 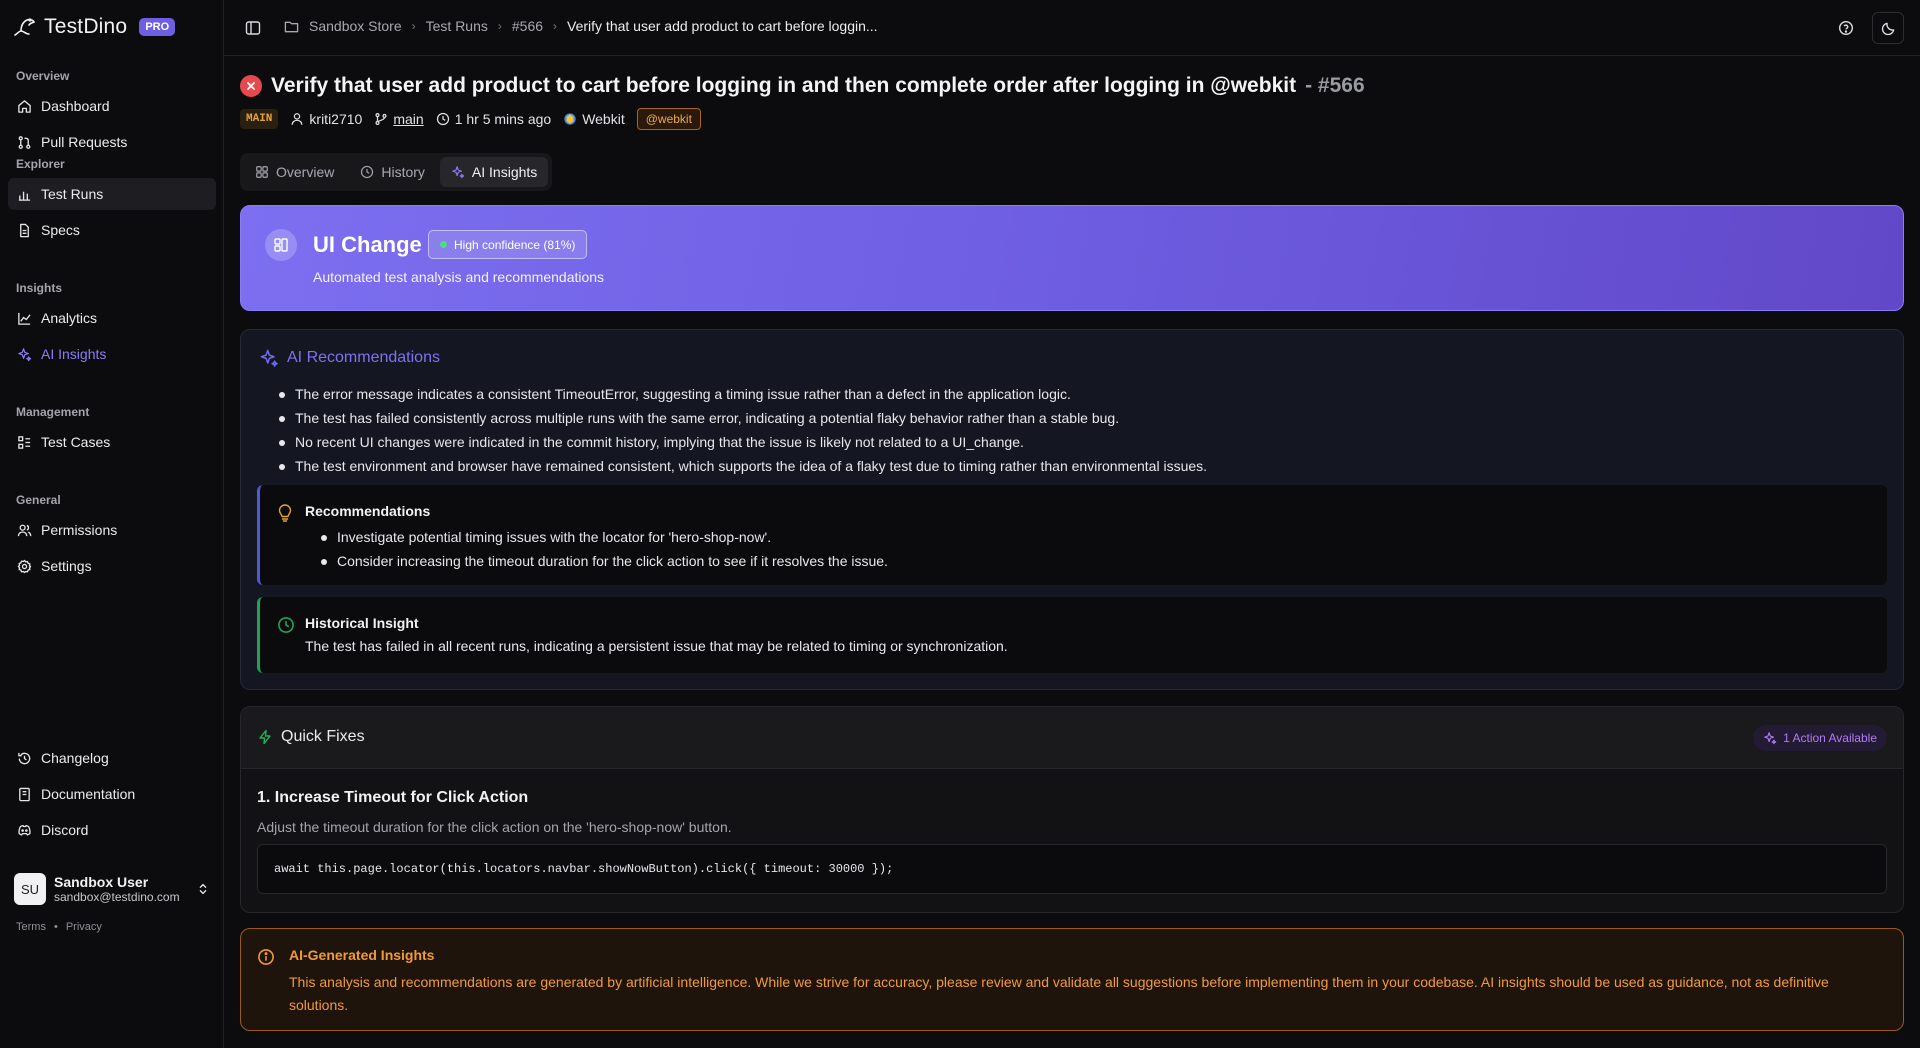 What do you see at coordinates (24, 830) in the screenshot?
I see `discord-icon` at bounding box center [24, 830].